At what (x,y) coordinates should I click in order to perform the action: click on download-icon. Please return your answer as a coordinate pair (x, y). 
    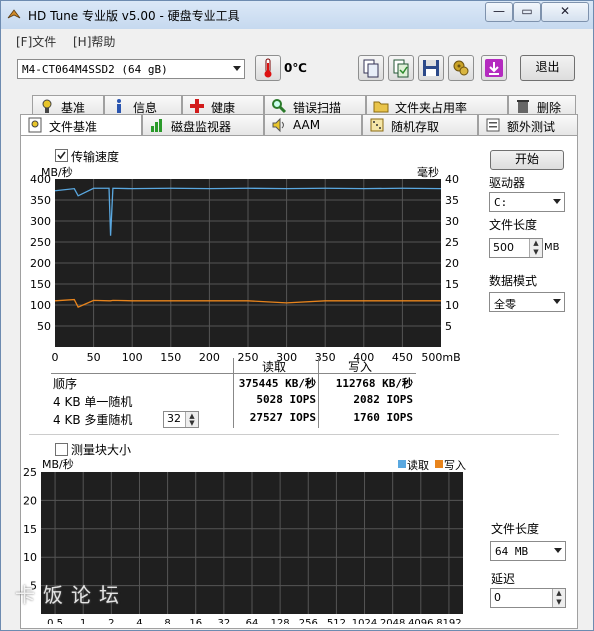
    Looking at the image, I should click on (494, 68).